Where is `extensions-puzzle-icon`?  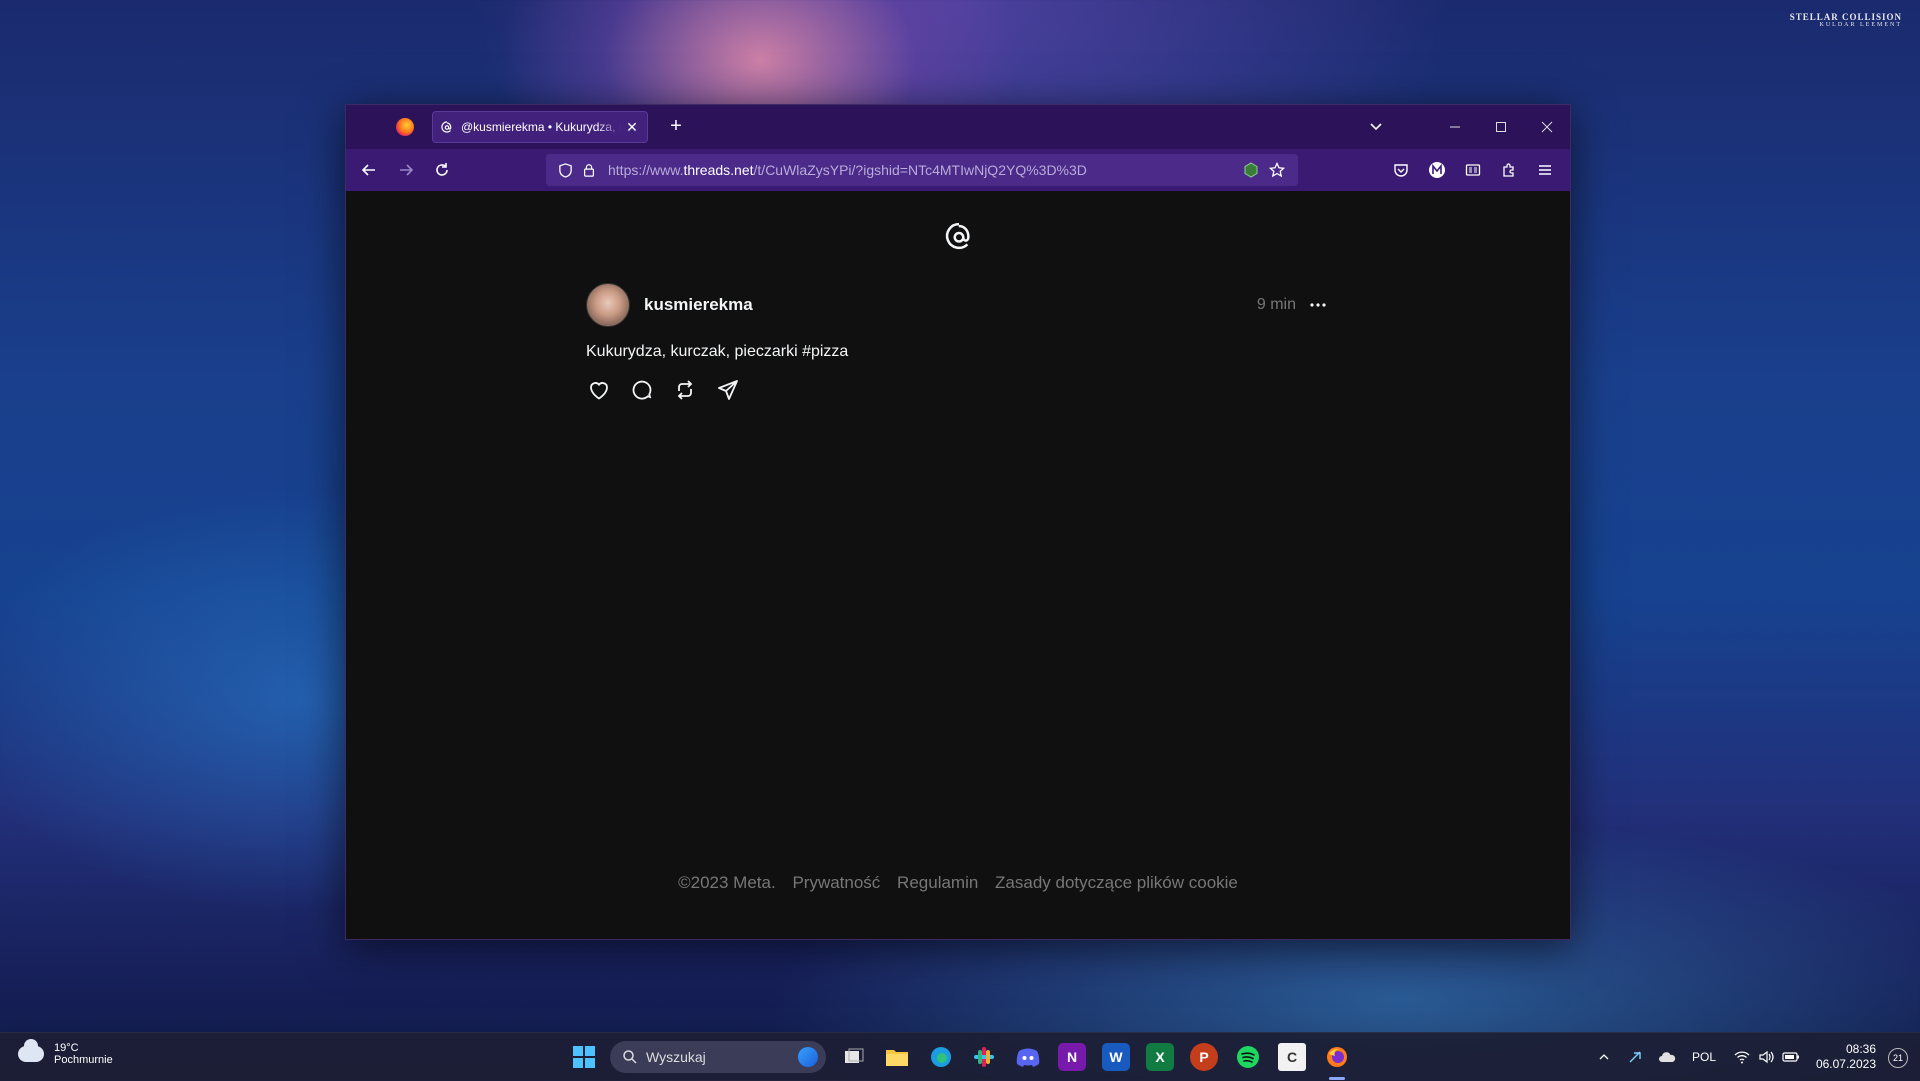 extensions-puzzle-icon is located at coordinates (1509, 170).